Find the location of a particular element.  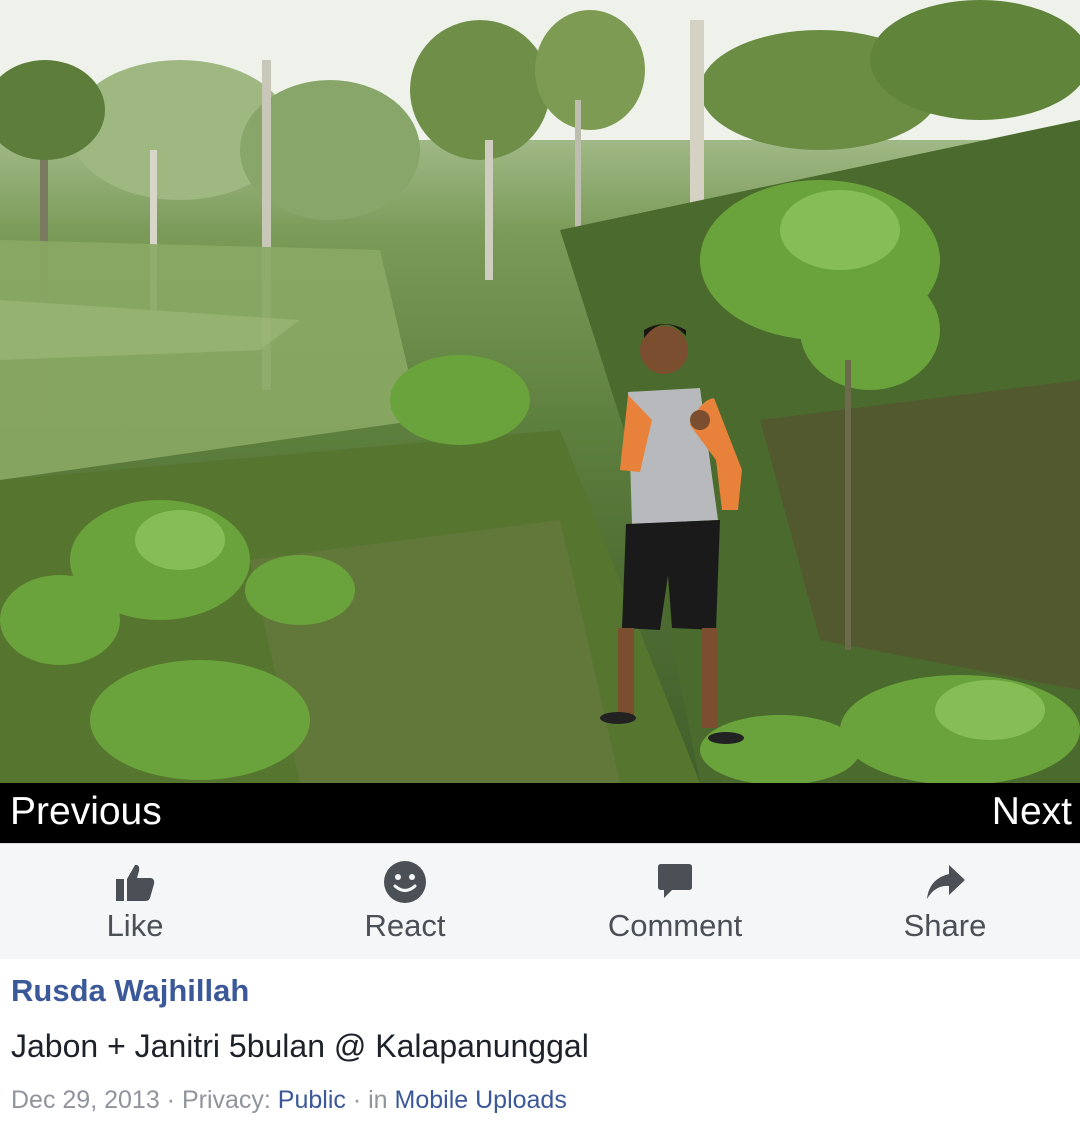

author-name-link: Rusda Wajhillah is located at coordinates (130, 991).